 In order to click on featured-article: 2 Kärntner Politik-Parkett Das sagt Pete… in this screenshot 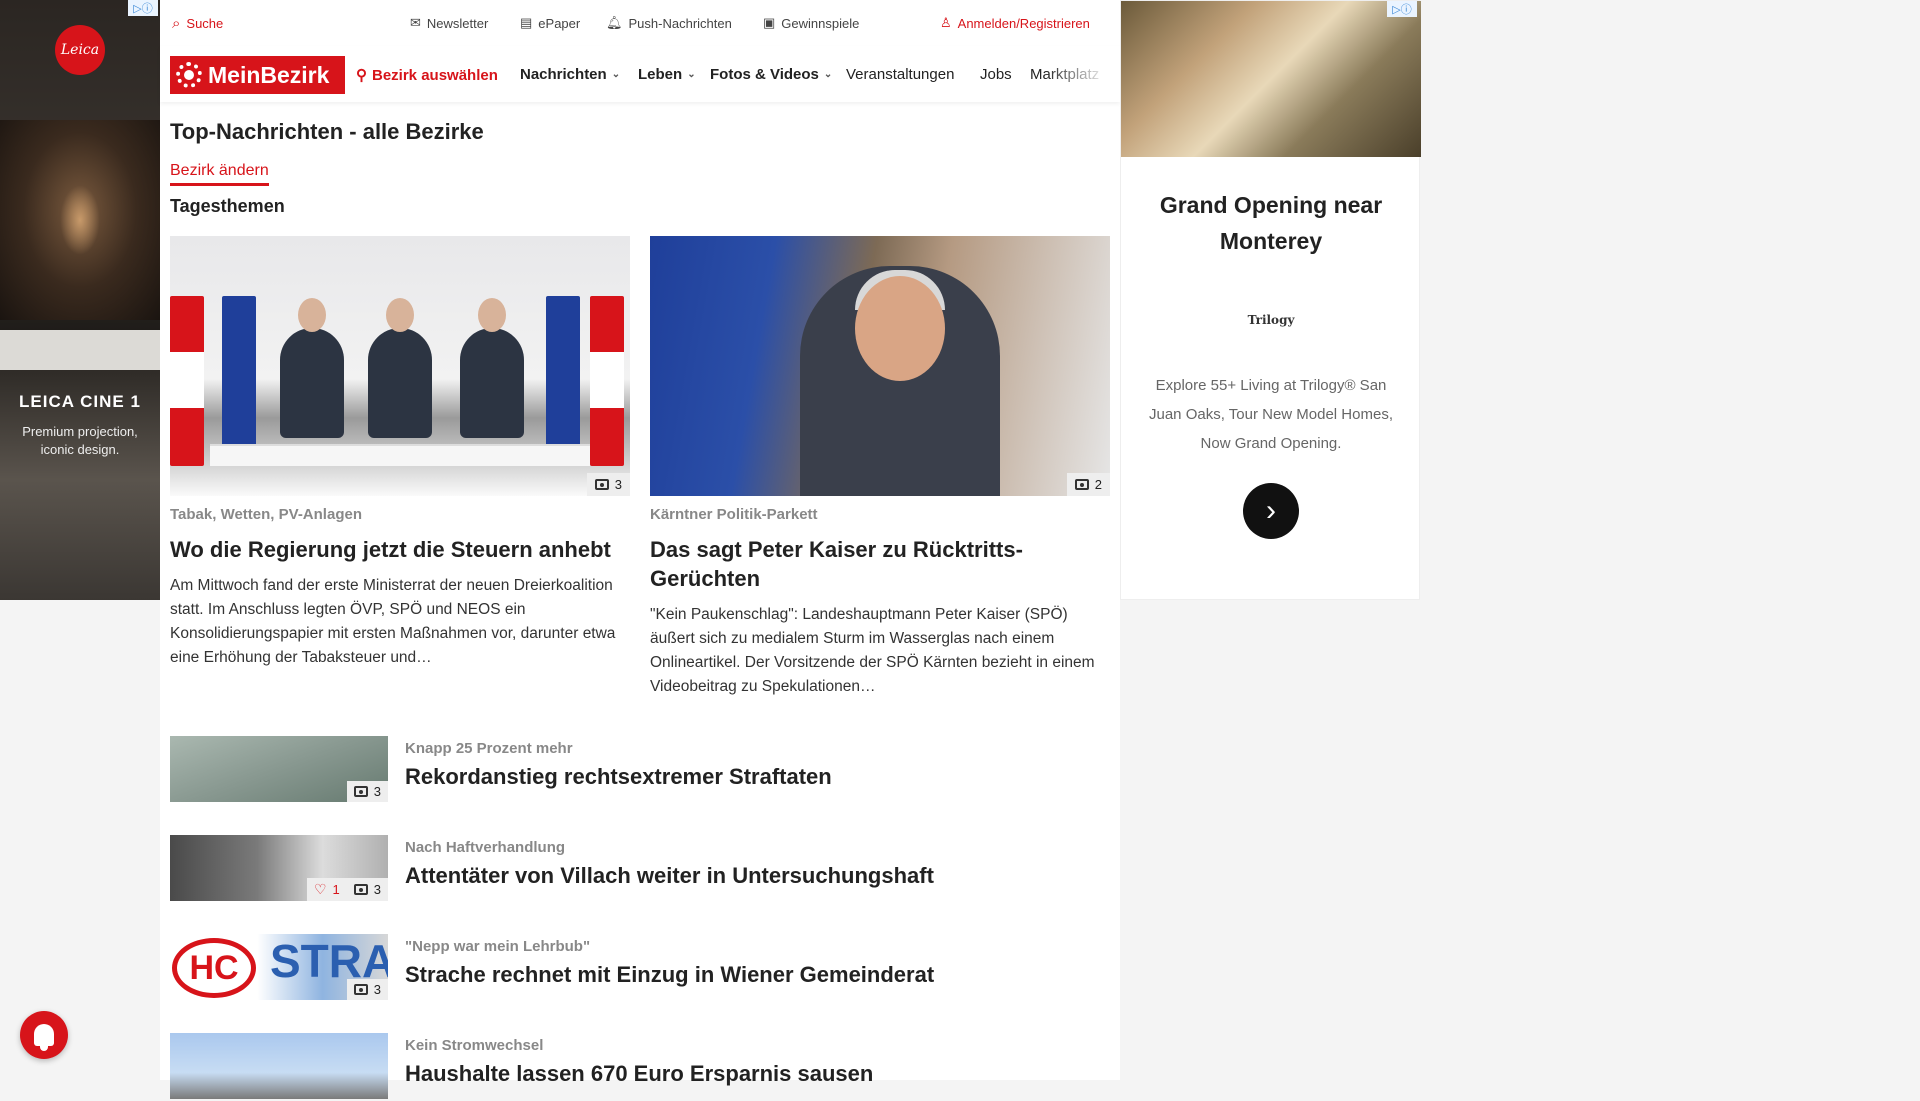, I will do `click(880, 467)`.